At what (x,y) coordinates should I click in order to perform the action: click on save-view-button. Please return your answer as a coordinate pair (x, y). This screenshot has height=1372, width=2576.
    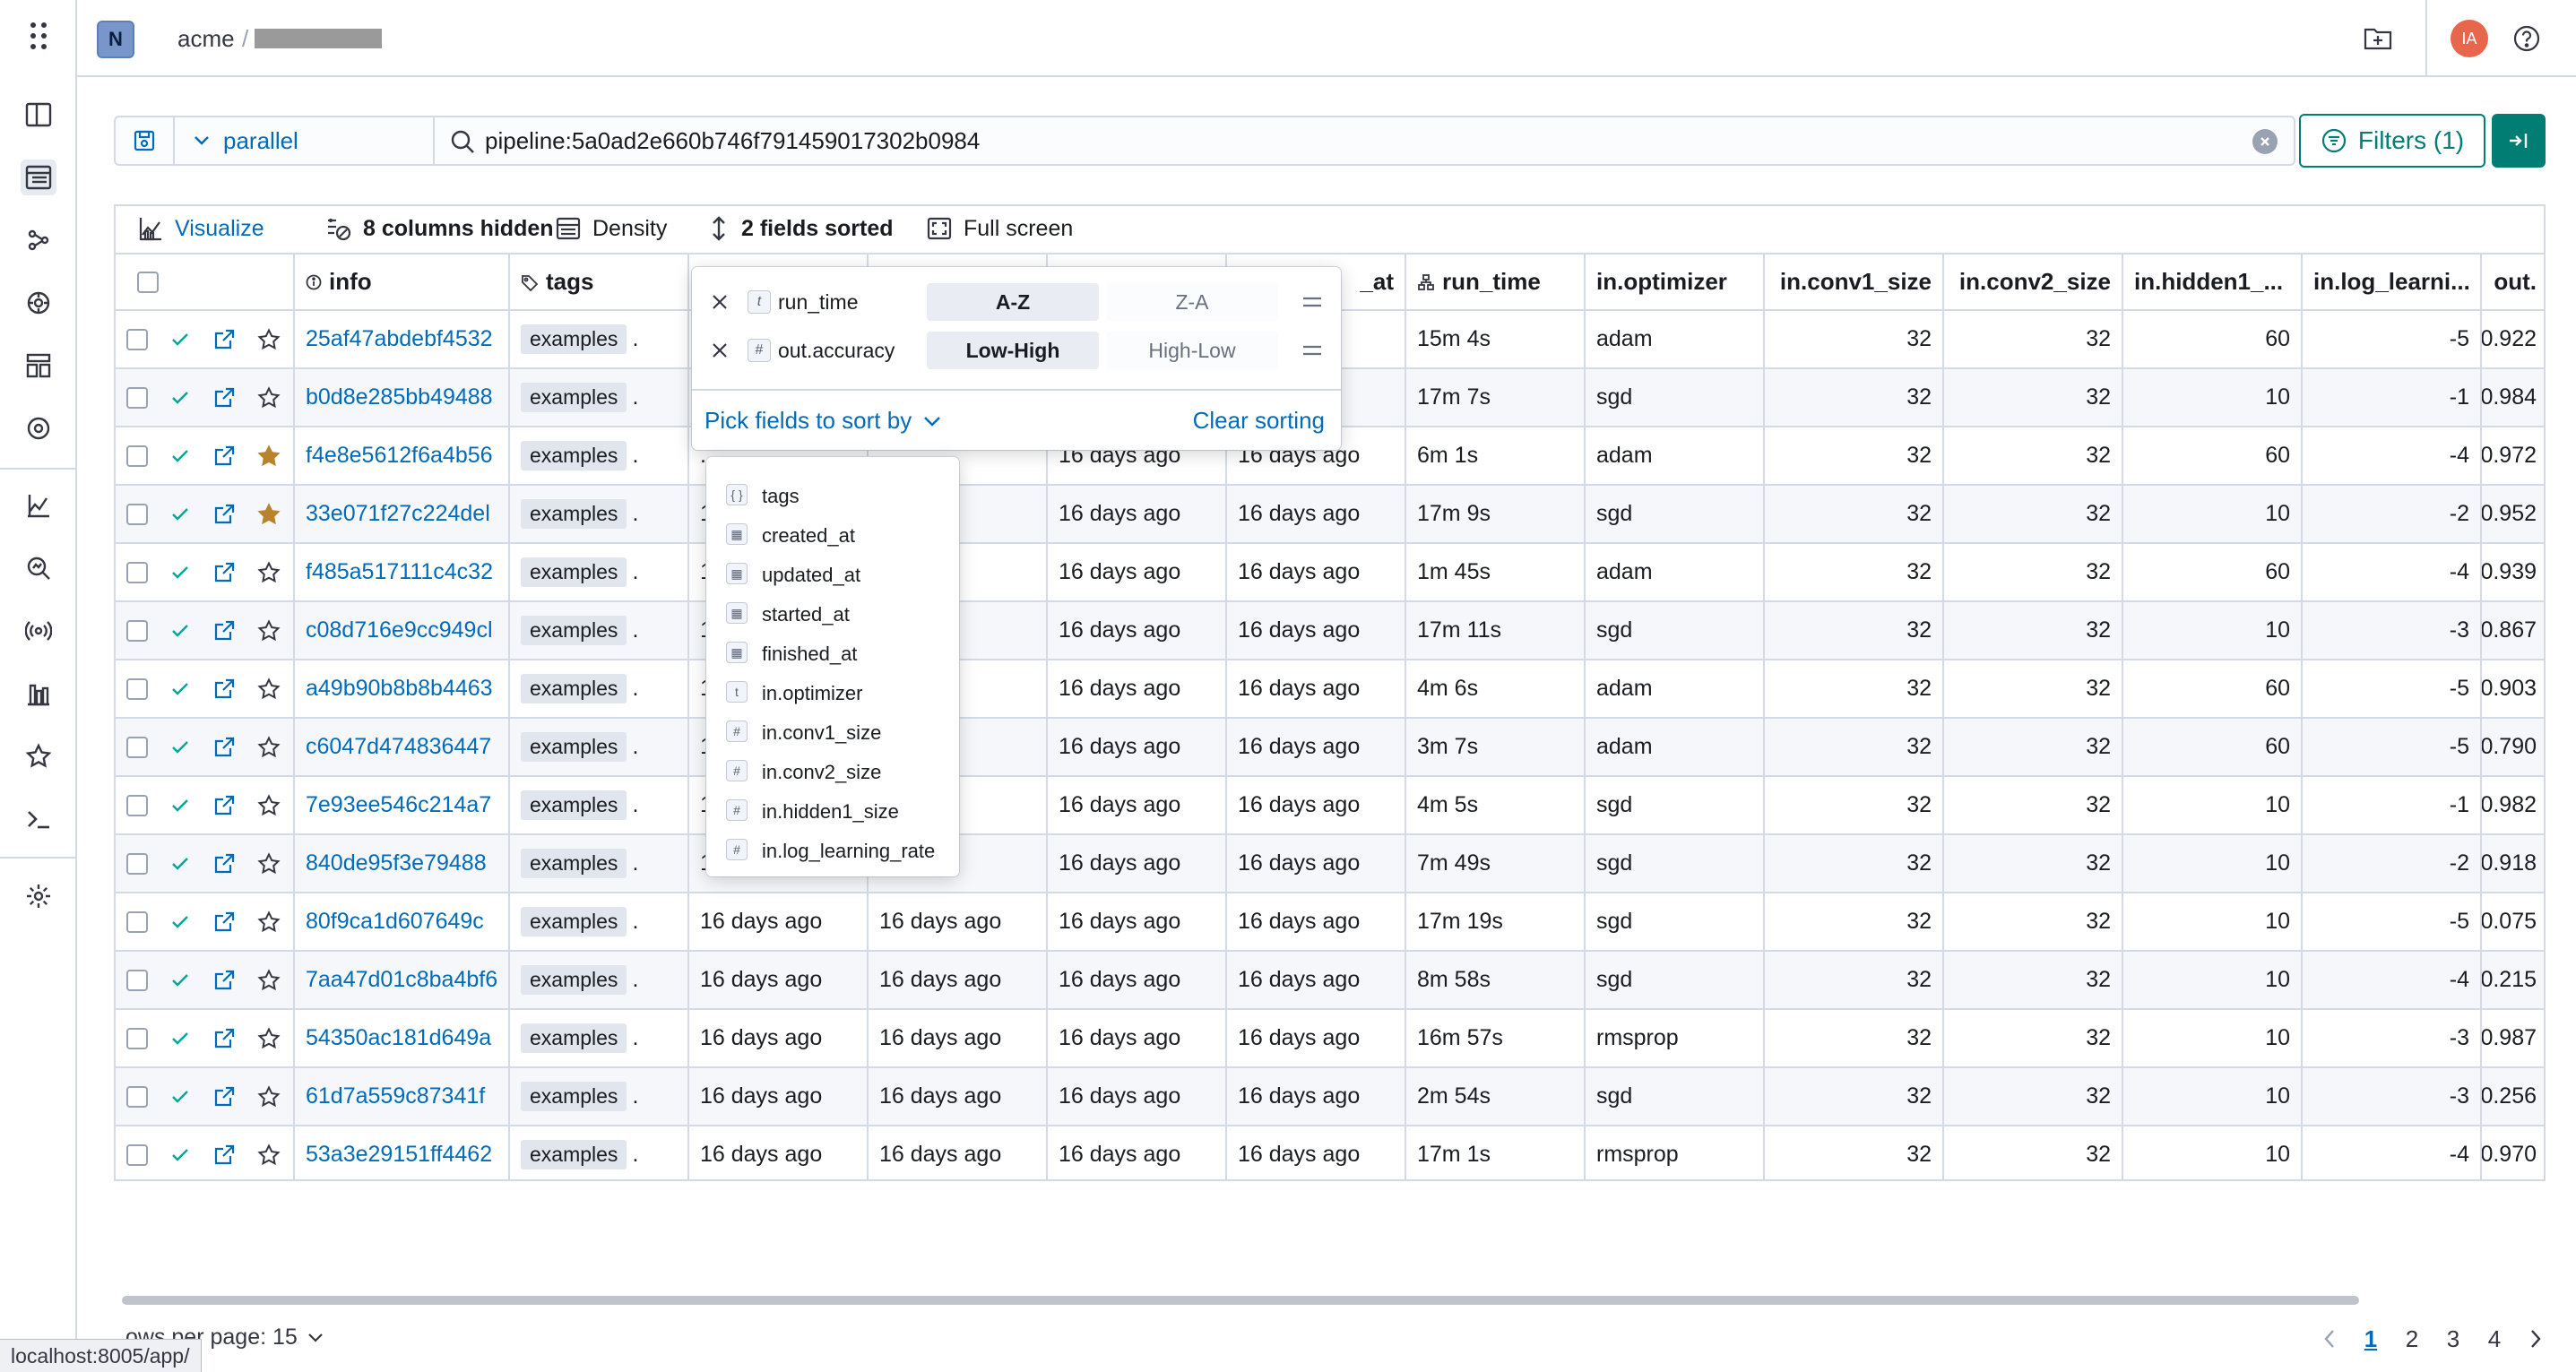
    Looking at the image, I should click on (145, 140).